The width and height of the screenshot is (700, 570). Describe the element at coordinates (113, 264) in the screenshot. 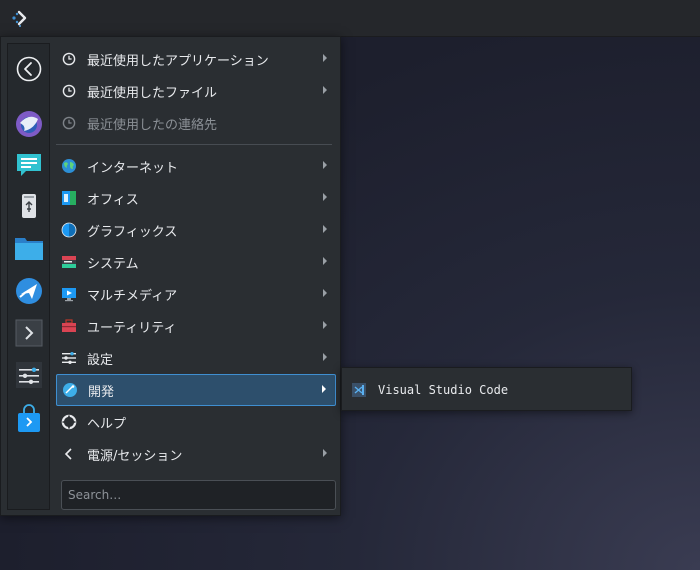

I see `category-label: システム` at that location.